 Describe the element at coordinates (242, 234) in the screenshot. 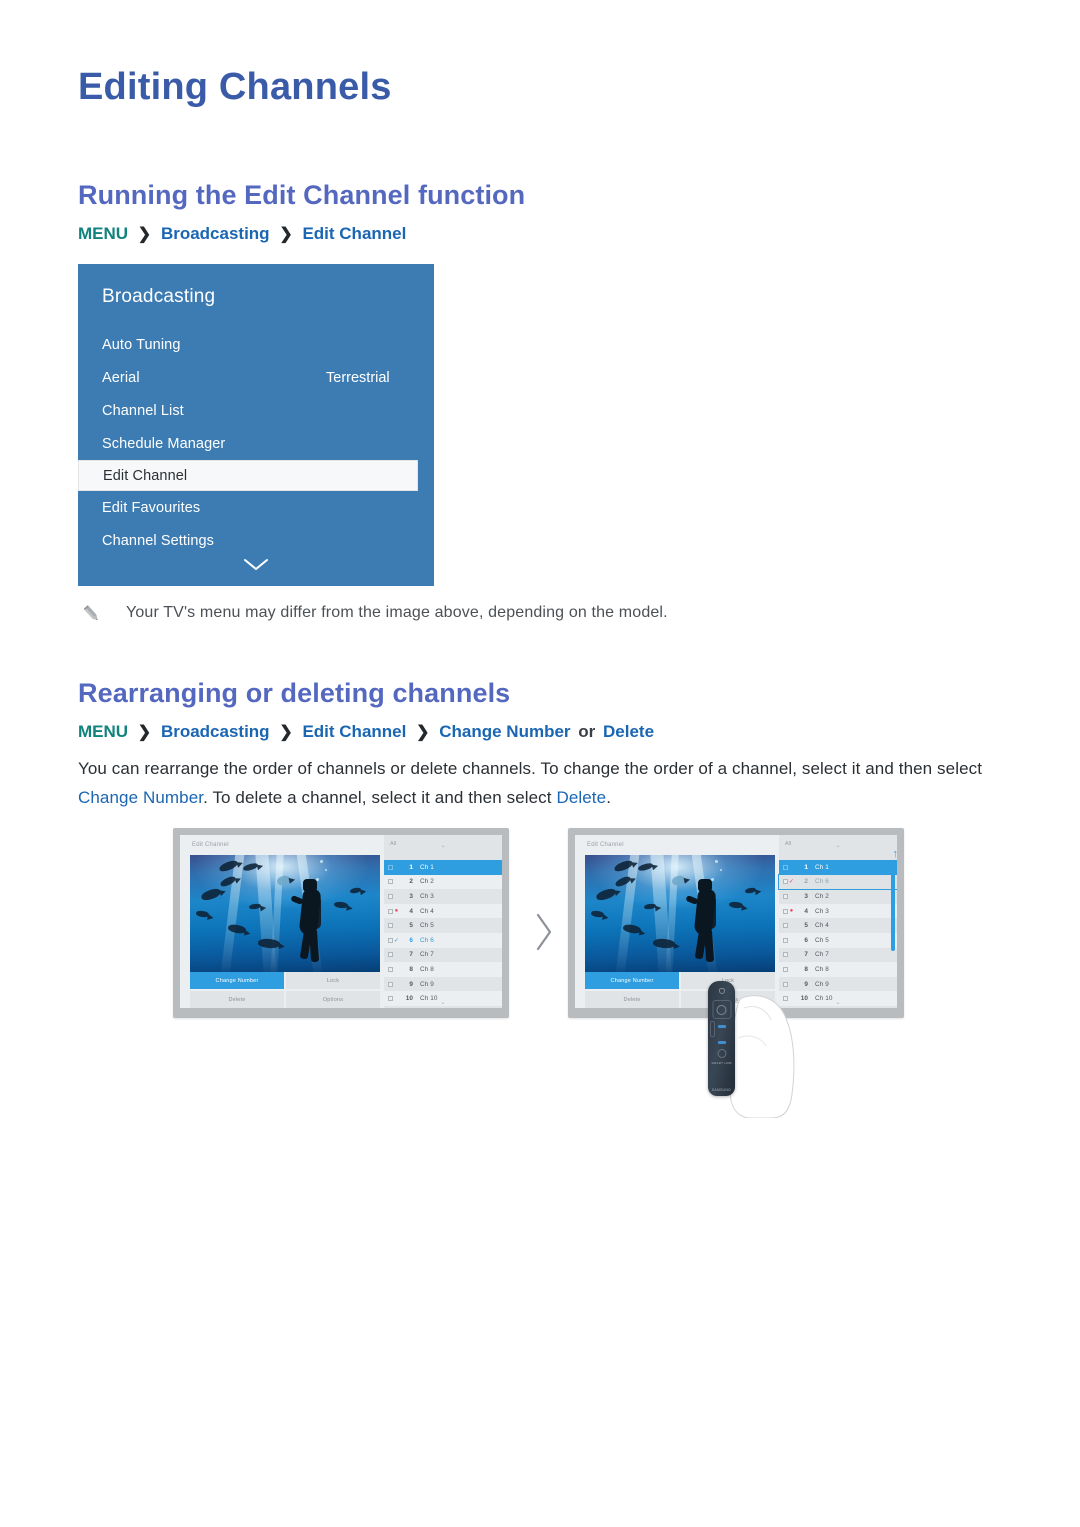

I see `breadcrumb-running-edit-channel: MENU ❯ Broadcasting ❯ Edit Channel` at that location.